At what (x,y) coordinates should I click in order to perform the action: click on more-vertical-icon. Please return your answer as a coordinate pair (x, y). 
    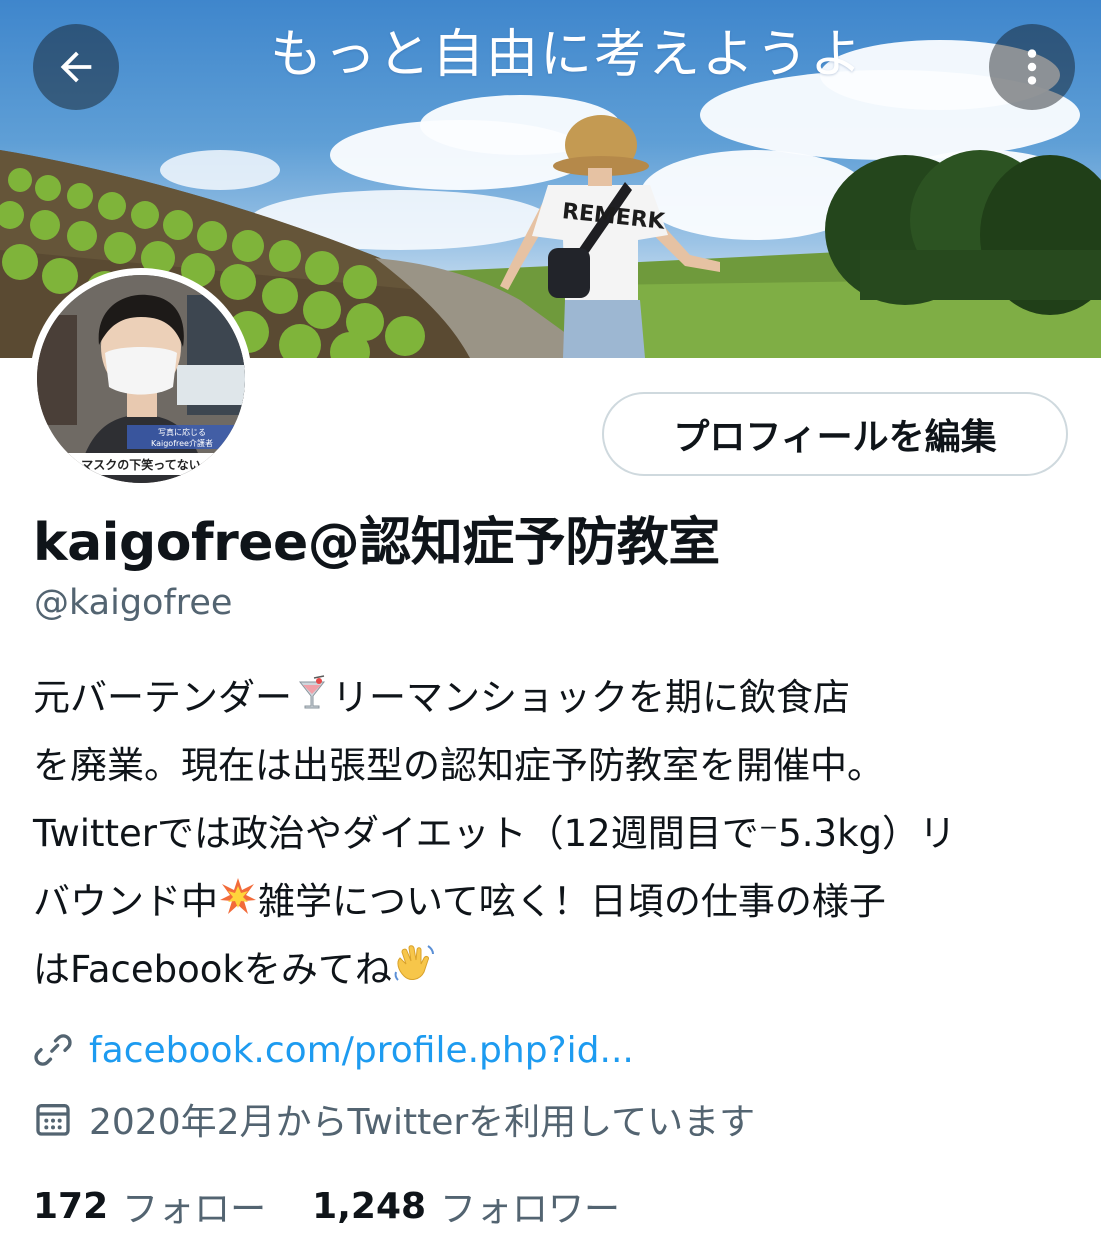
    Looking at the image, I should click on (1032, 67).